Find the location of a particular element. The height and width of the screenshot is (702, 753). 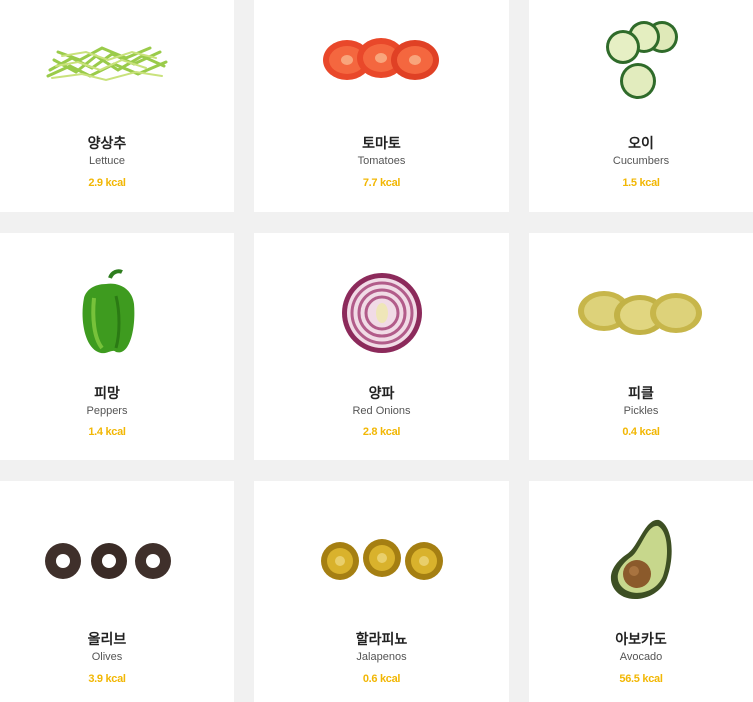

ingredient-card-peppers: 피망 Peppers 1.4 kcal is located at coordinates (117, 346).